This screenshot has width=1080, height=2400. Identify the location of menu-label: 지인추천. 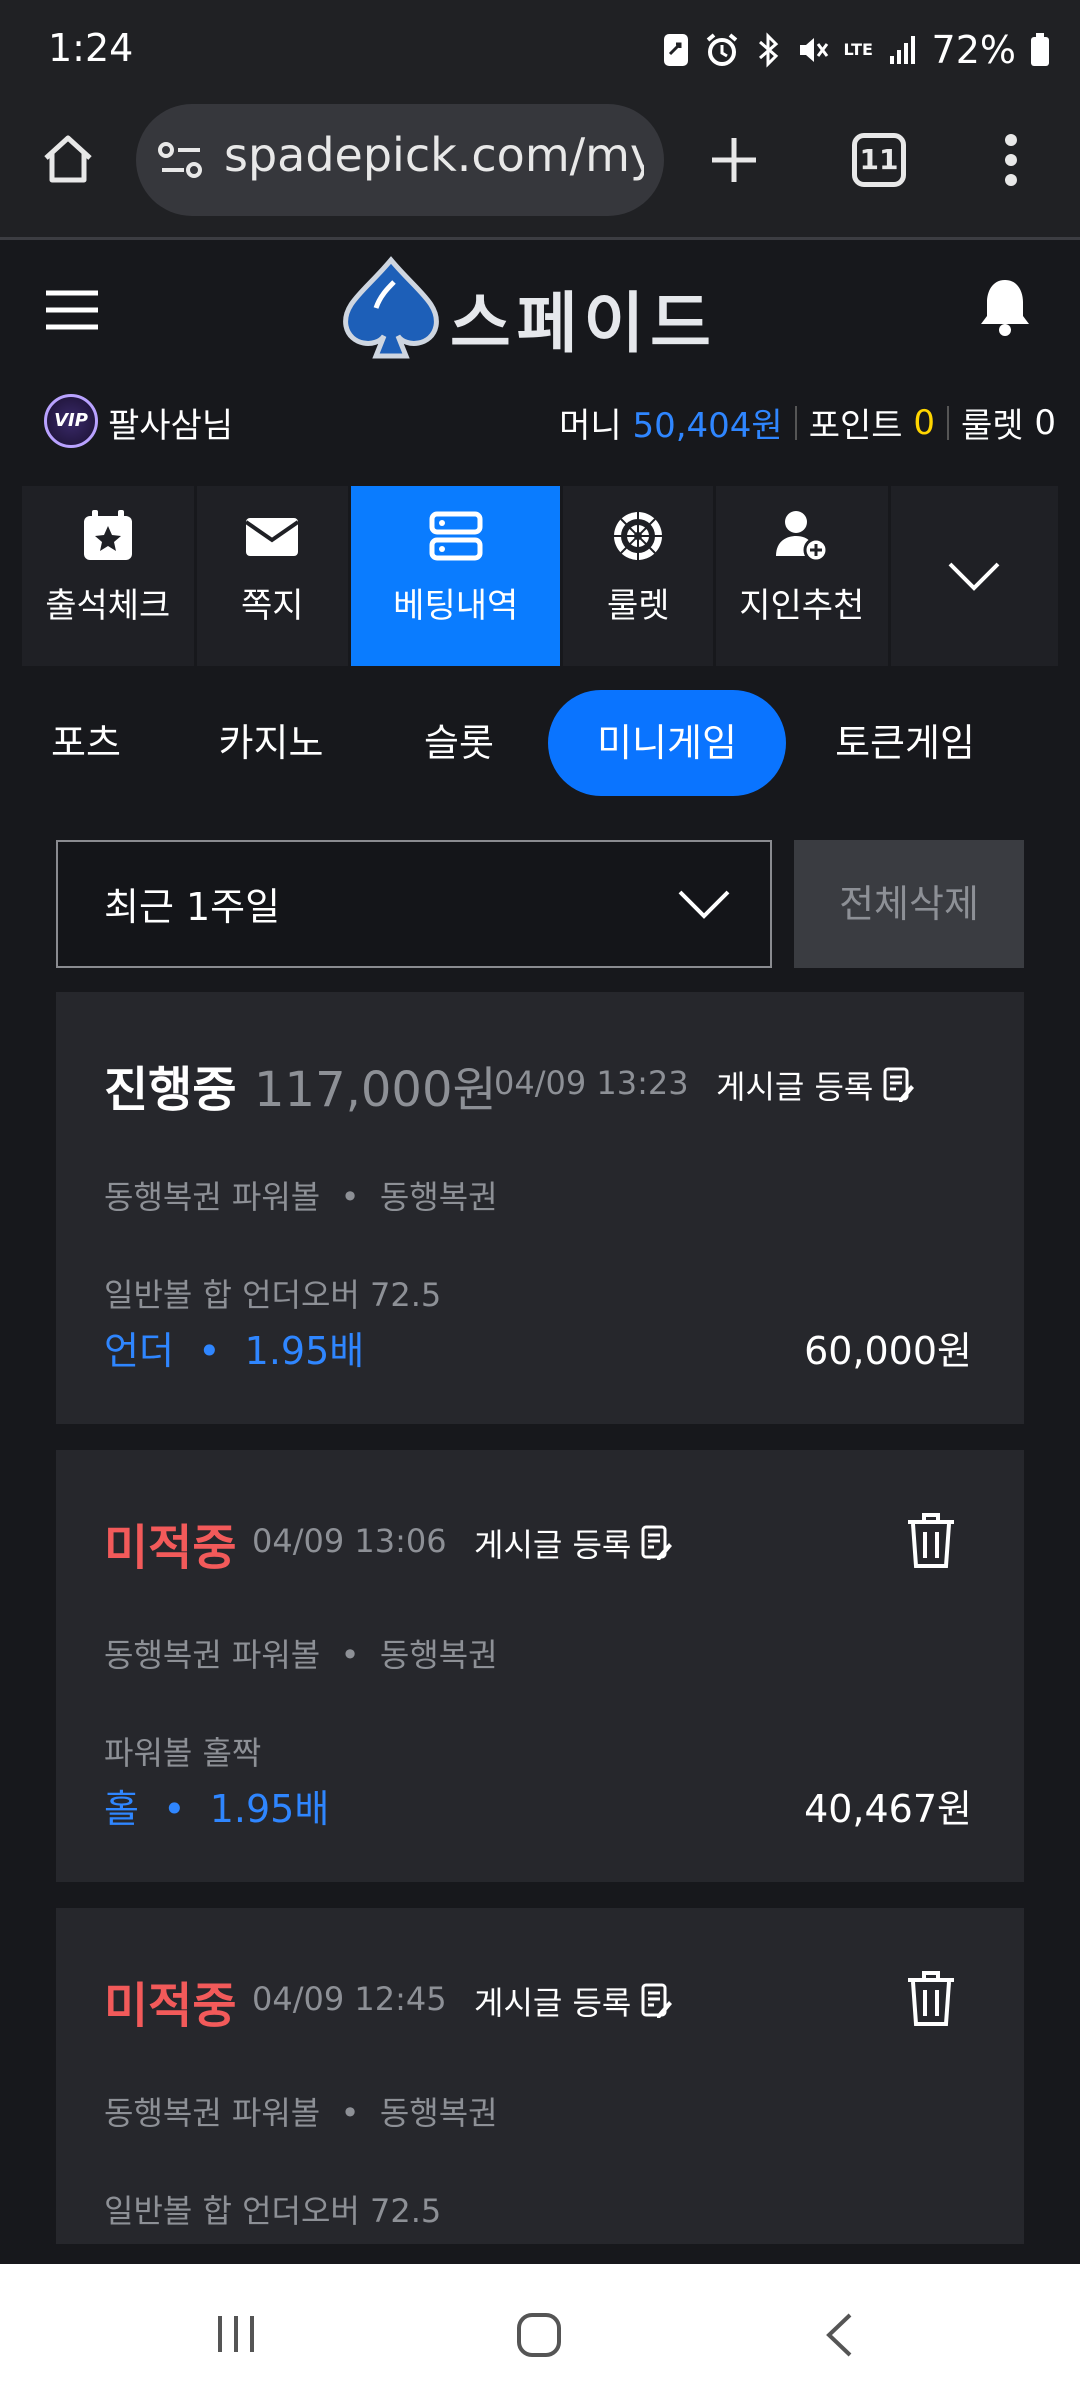
(802, 606).